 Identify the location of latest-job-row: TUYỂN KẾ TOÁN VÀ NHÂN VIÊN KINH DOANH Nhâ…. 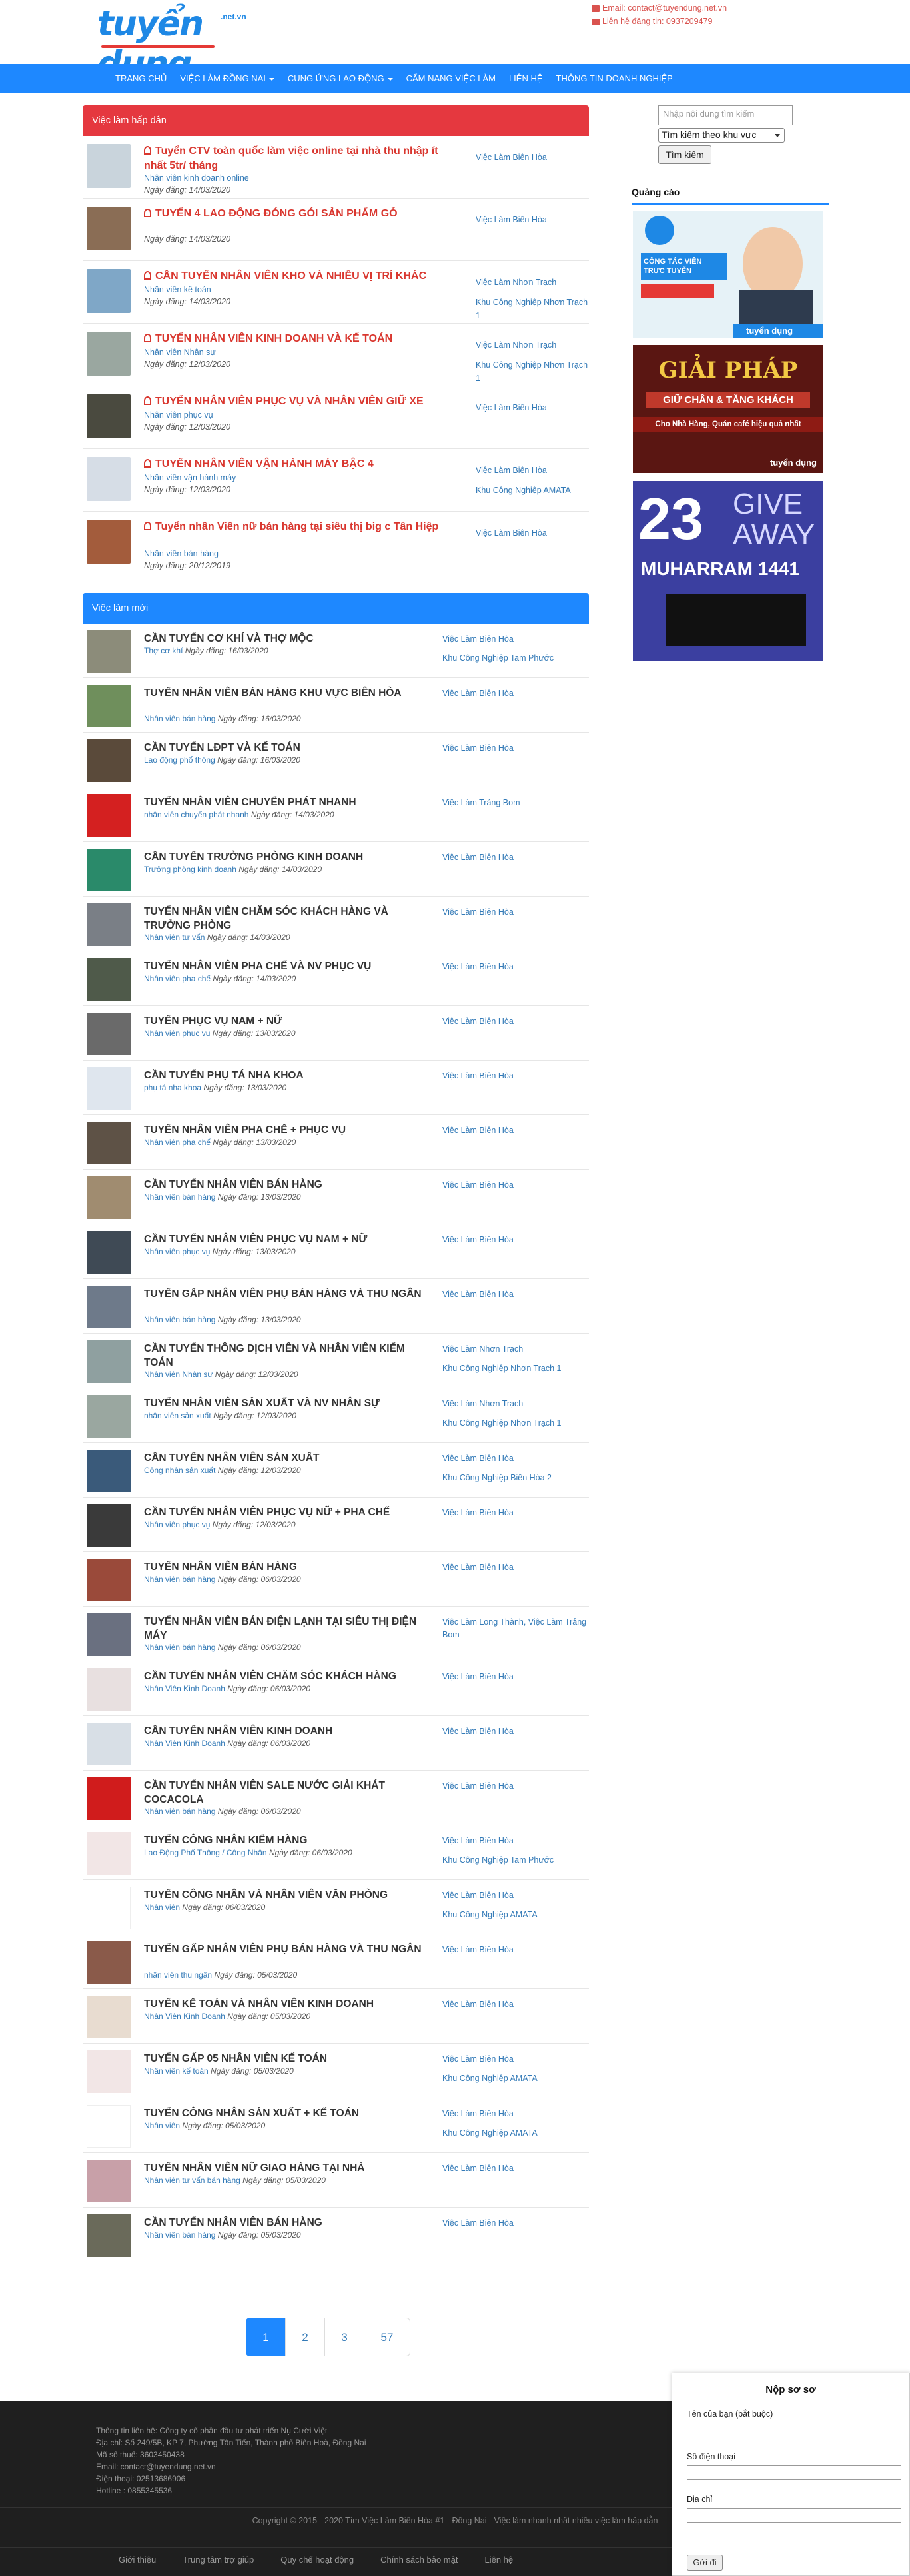
(336, 2017).